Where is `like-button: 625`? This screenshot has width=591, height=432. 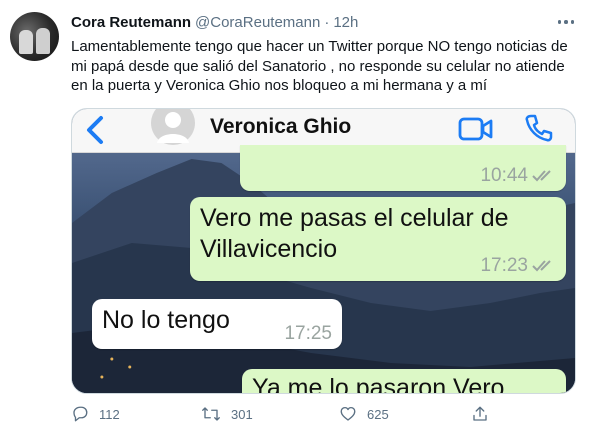 like-button: 625 is located at coordinates (364, 414).